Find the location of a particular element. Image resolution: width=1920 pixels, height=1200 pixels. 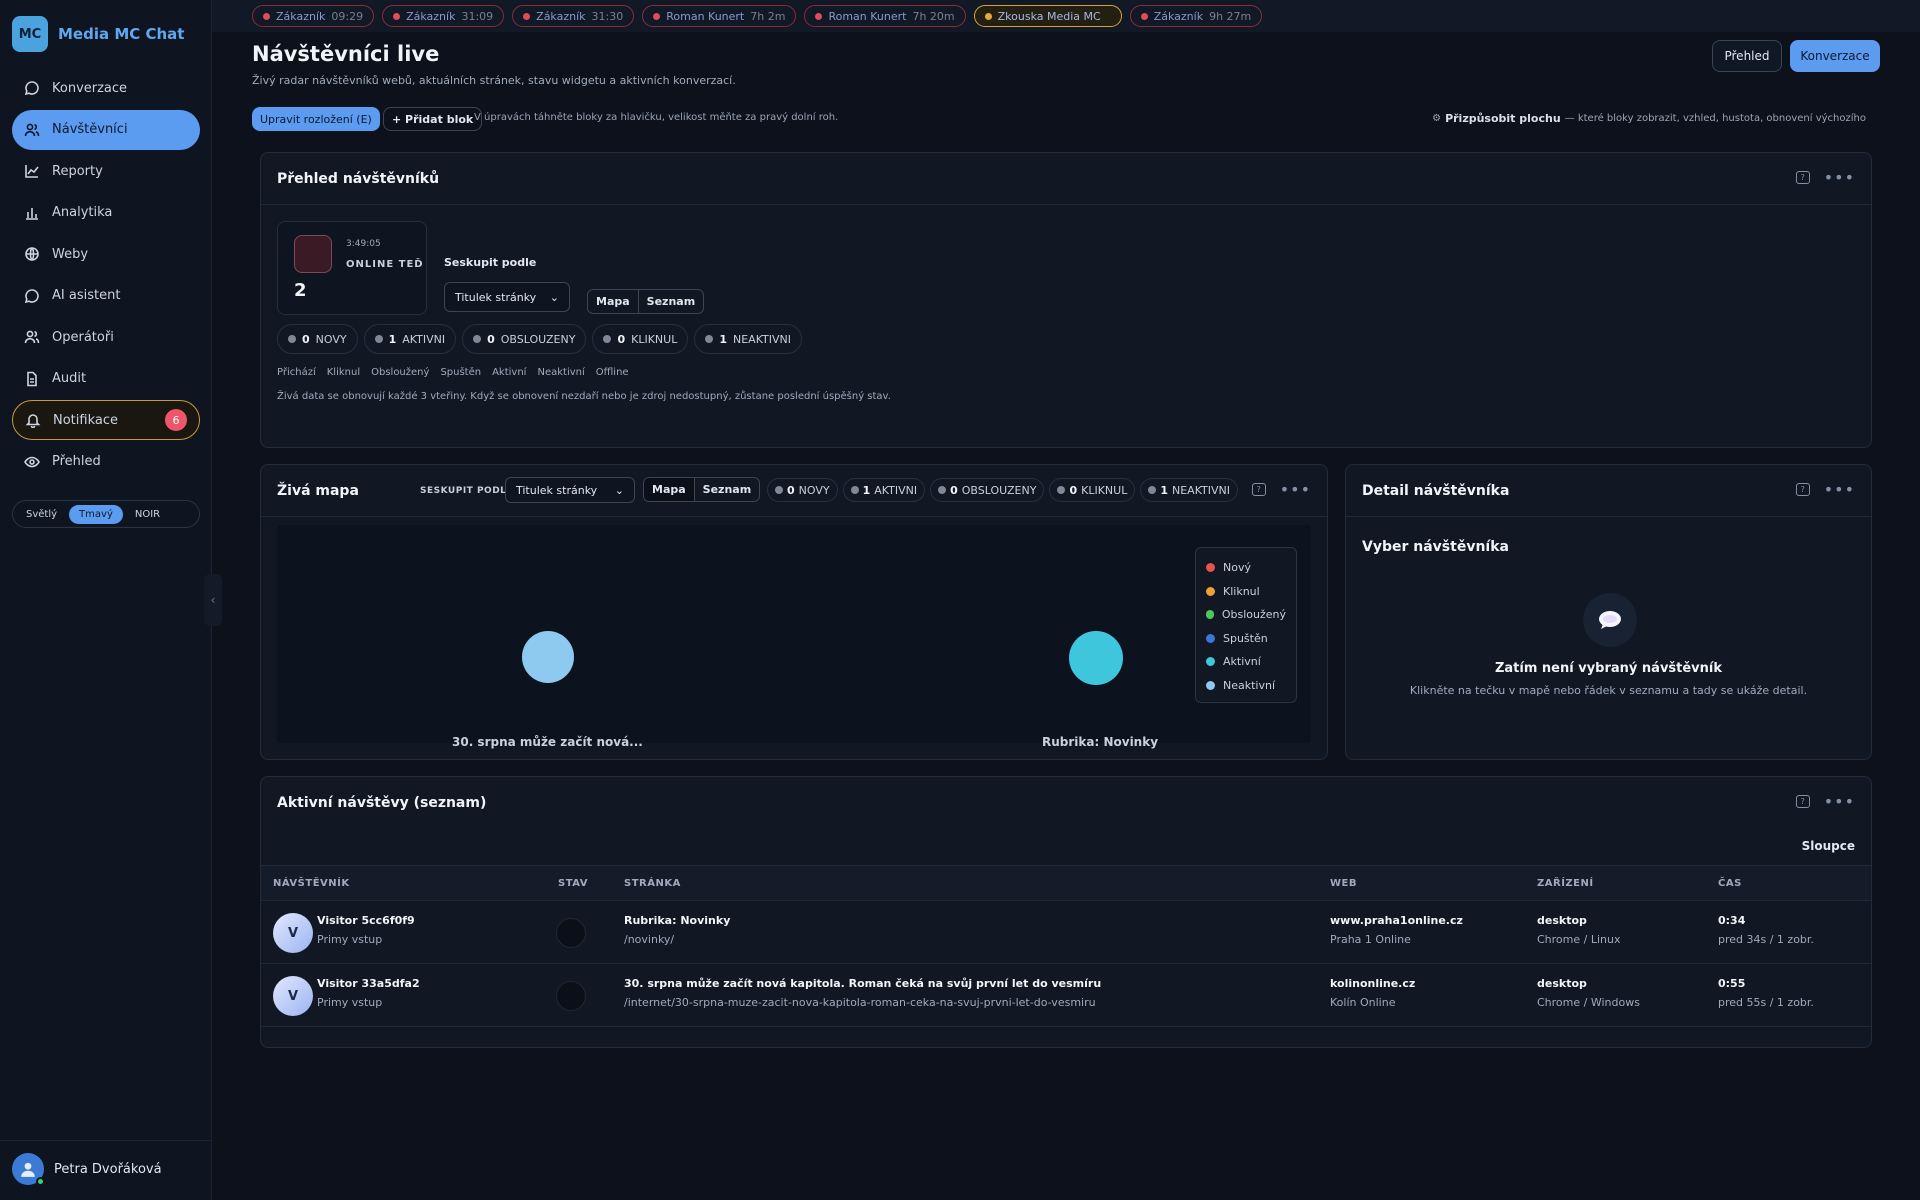

visit-time: 0:34 is located at coordinates (1732, 920).